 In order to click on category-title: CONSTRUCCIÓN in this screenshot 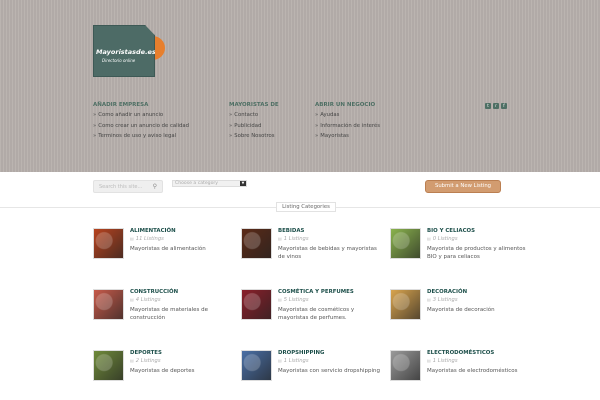, I will do `click(154, 292)`.